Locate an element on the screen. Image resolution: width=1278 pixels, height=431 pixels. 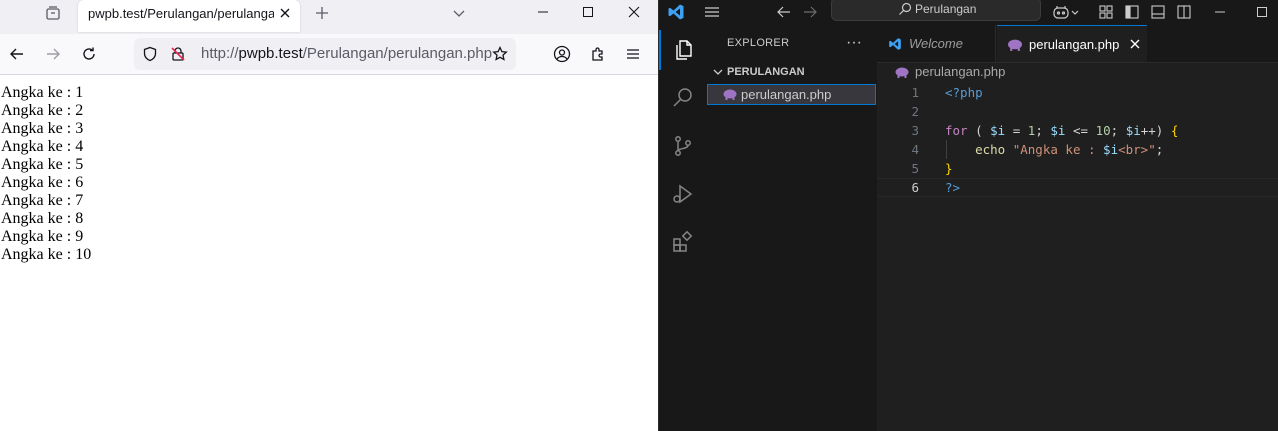
vscode-maximize-icon is located at coordinates (1262, 12).